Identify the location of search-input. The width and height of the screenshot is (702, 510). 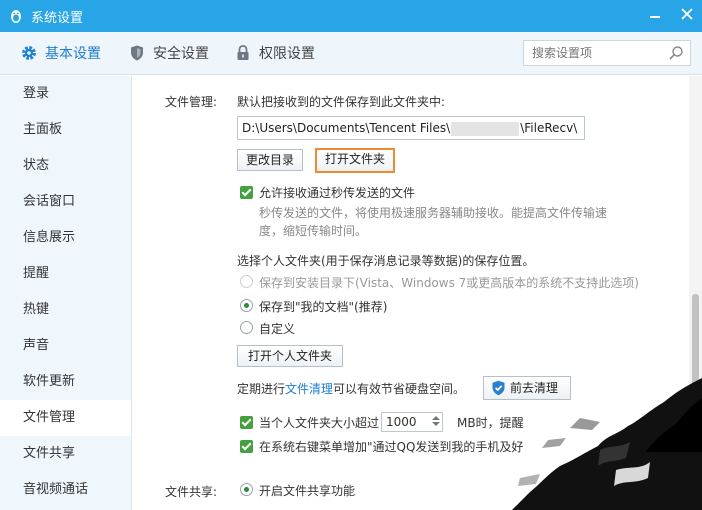
(594, 53).